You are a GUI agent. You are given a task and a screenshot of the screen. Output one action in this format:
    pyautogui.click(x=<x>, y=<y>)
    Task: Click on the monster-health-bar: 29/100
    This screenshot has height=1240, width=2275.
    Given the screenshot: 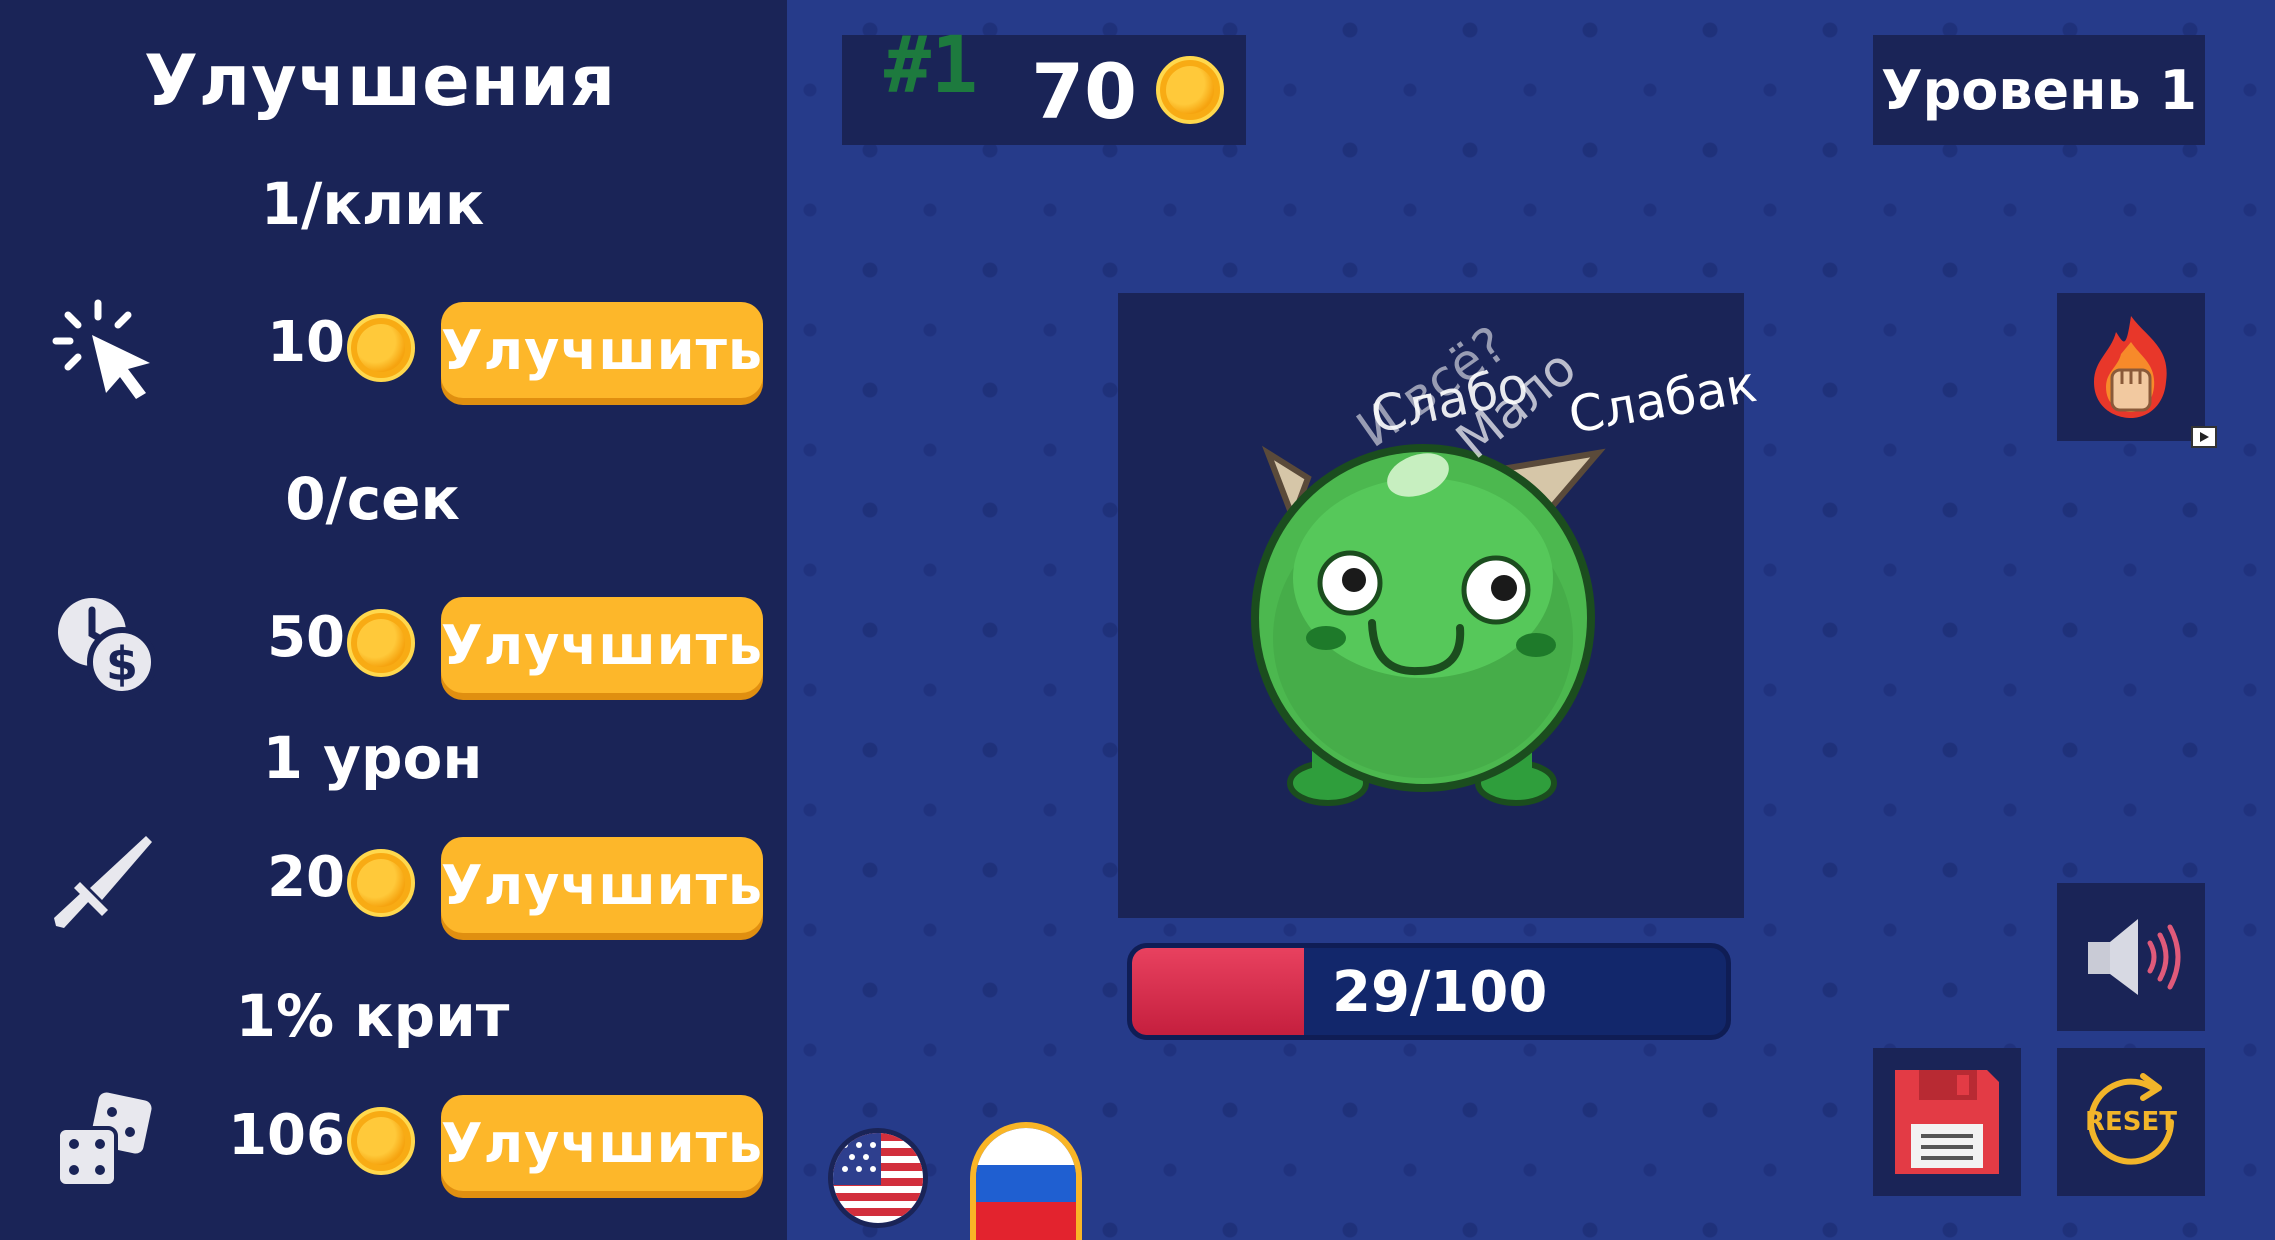 What is the action you would take?
    pyautogui.click(x=1429, y=991)
    